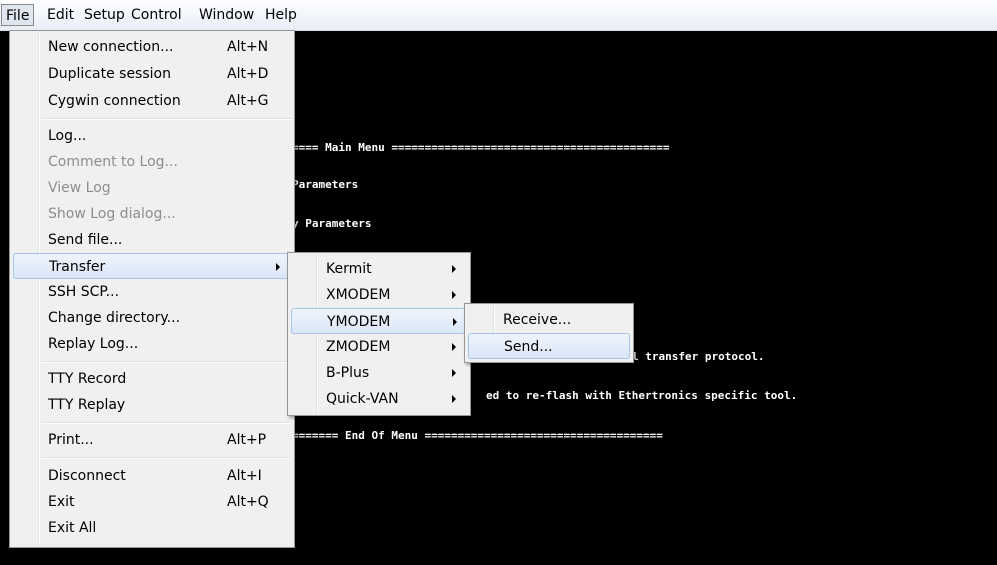  Describe the element at coordinates (104, 15) in the screenshot. I see `menu-setup: Setup` at that location.